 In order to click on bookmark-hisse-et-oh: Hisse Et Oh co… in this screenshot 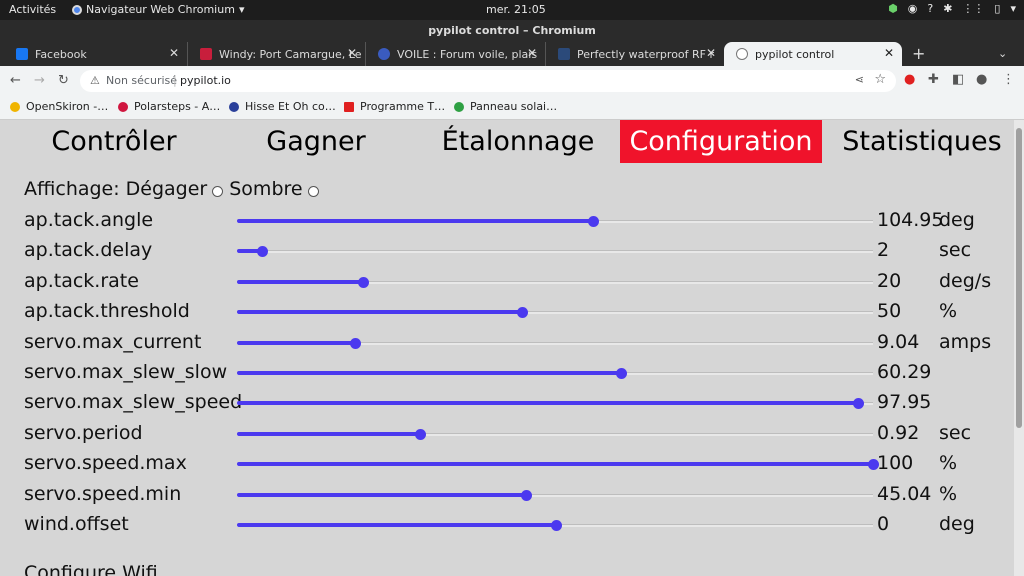, I will do `click(282, 106)`.